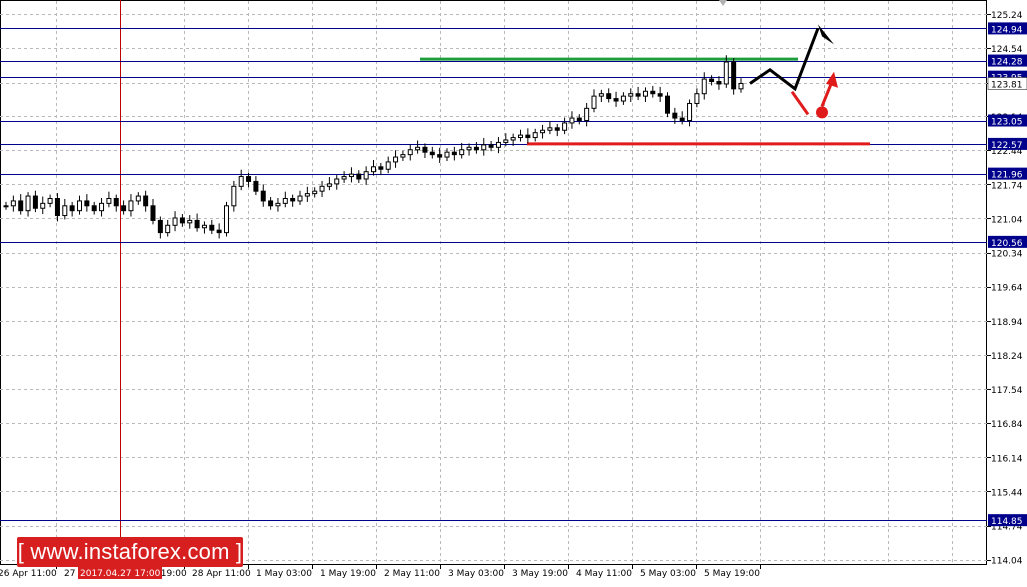 The width and height of the screenshot is (1027, 587). Describe the element at coordinates (24, 551) in the screenshot. I see `watermark-bracket-left: [` at that location.